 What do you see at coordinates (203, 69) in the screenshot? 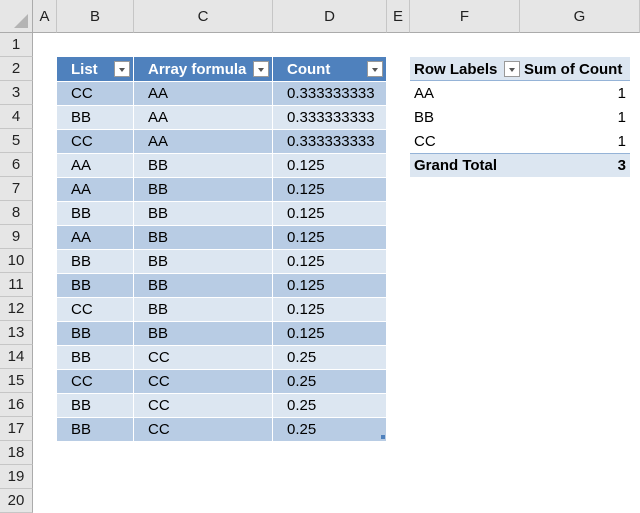
I see `table-header-array-formula: Array formula` at bounding box center [203, 69].